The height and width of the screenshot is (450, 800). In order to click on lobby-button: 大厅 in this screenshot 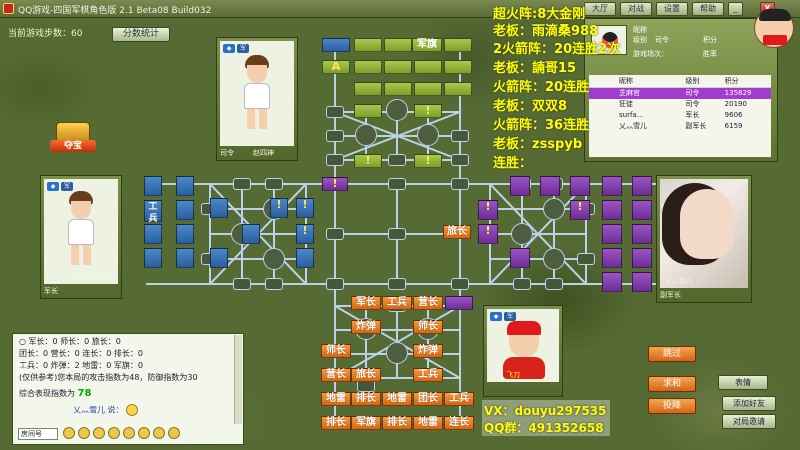, I will do `click(600, 9)`.